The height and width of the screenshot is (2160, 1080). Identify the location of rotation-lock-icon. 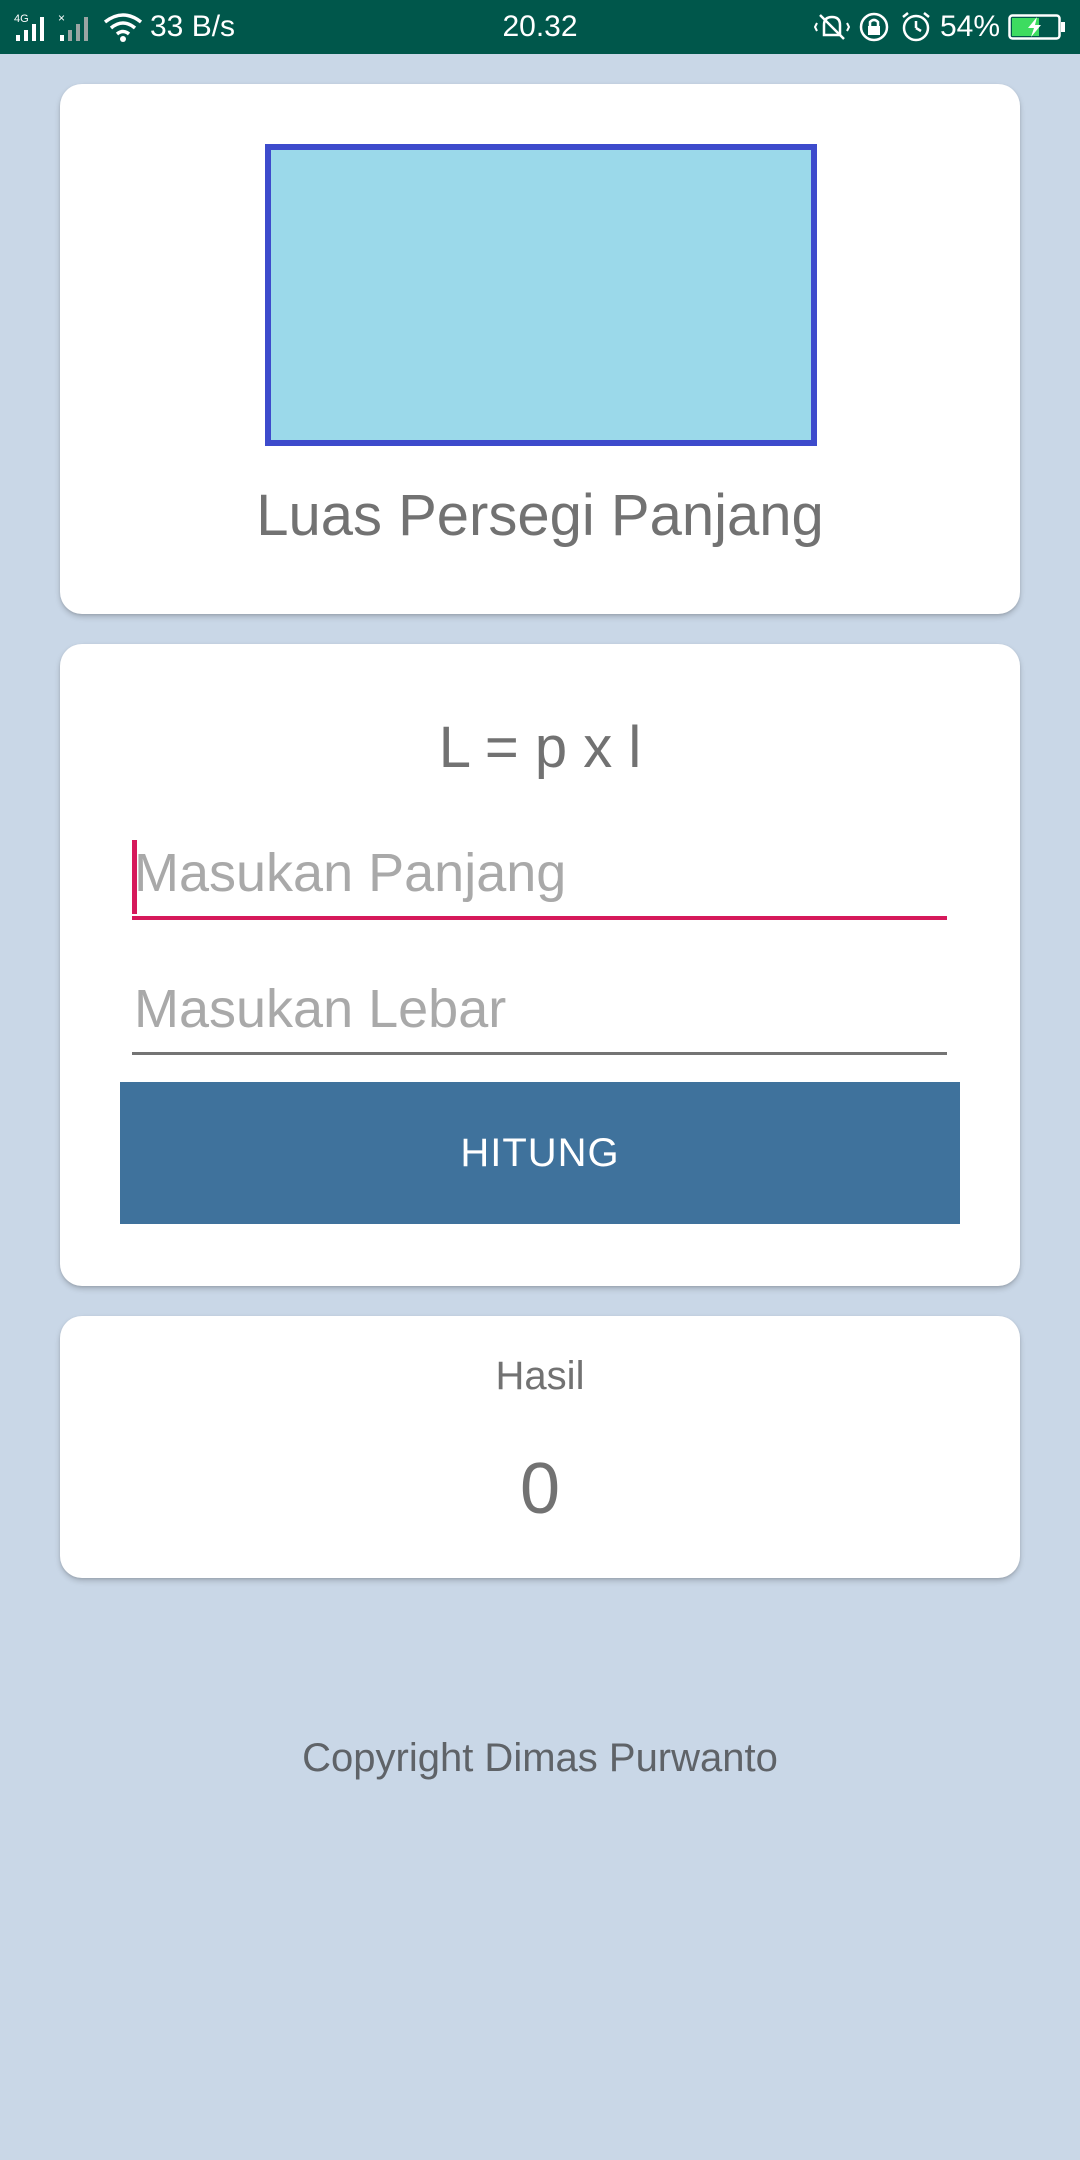
(874, 27).